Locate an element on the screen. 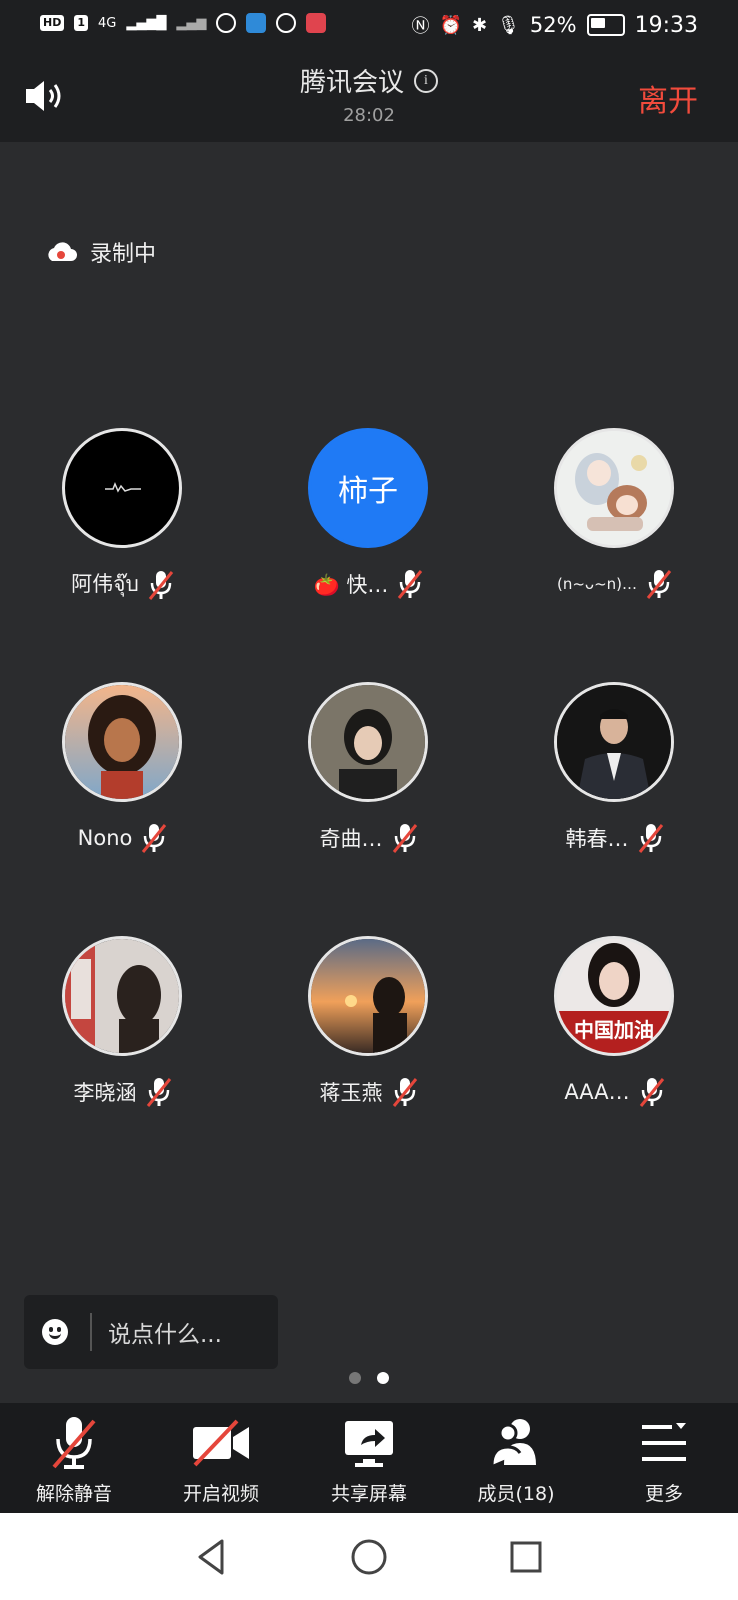 The image size is (738, 1600). status-right: Ⓝ ⏰ ✱ 🎙 52% 19:33 is located at coordinates (555, 25).